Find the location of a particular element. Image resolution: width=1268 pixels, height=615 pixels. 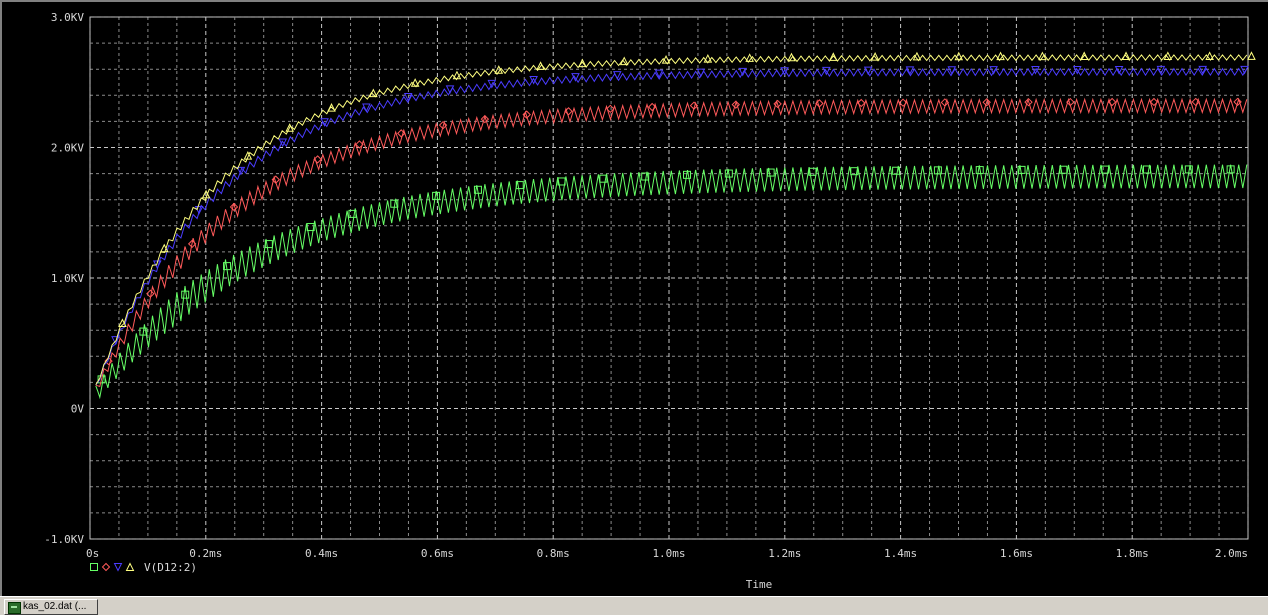

x-tick-label: 0.6ms is located at coordinates (437, 553).